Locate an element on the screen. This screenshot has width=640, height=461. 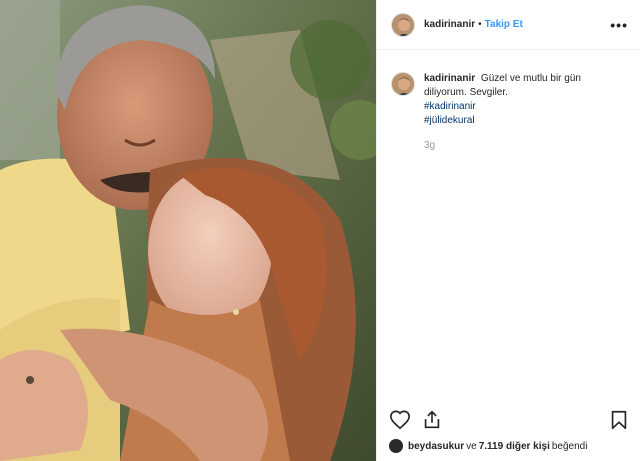
caption-username: kadirinanir is located at coordinates (449, 78).